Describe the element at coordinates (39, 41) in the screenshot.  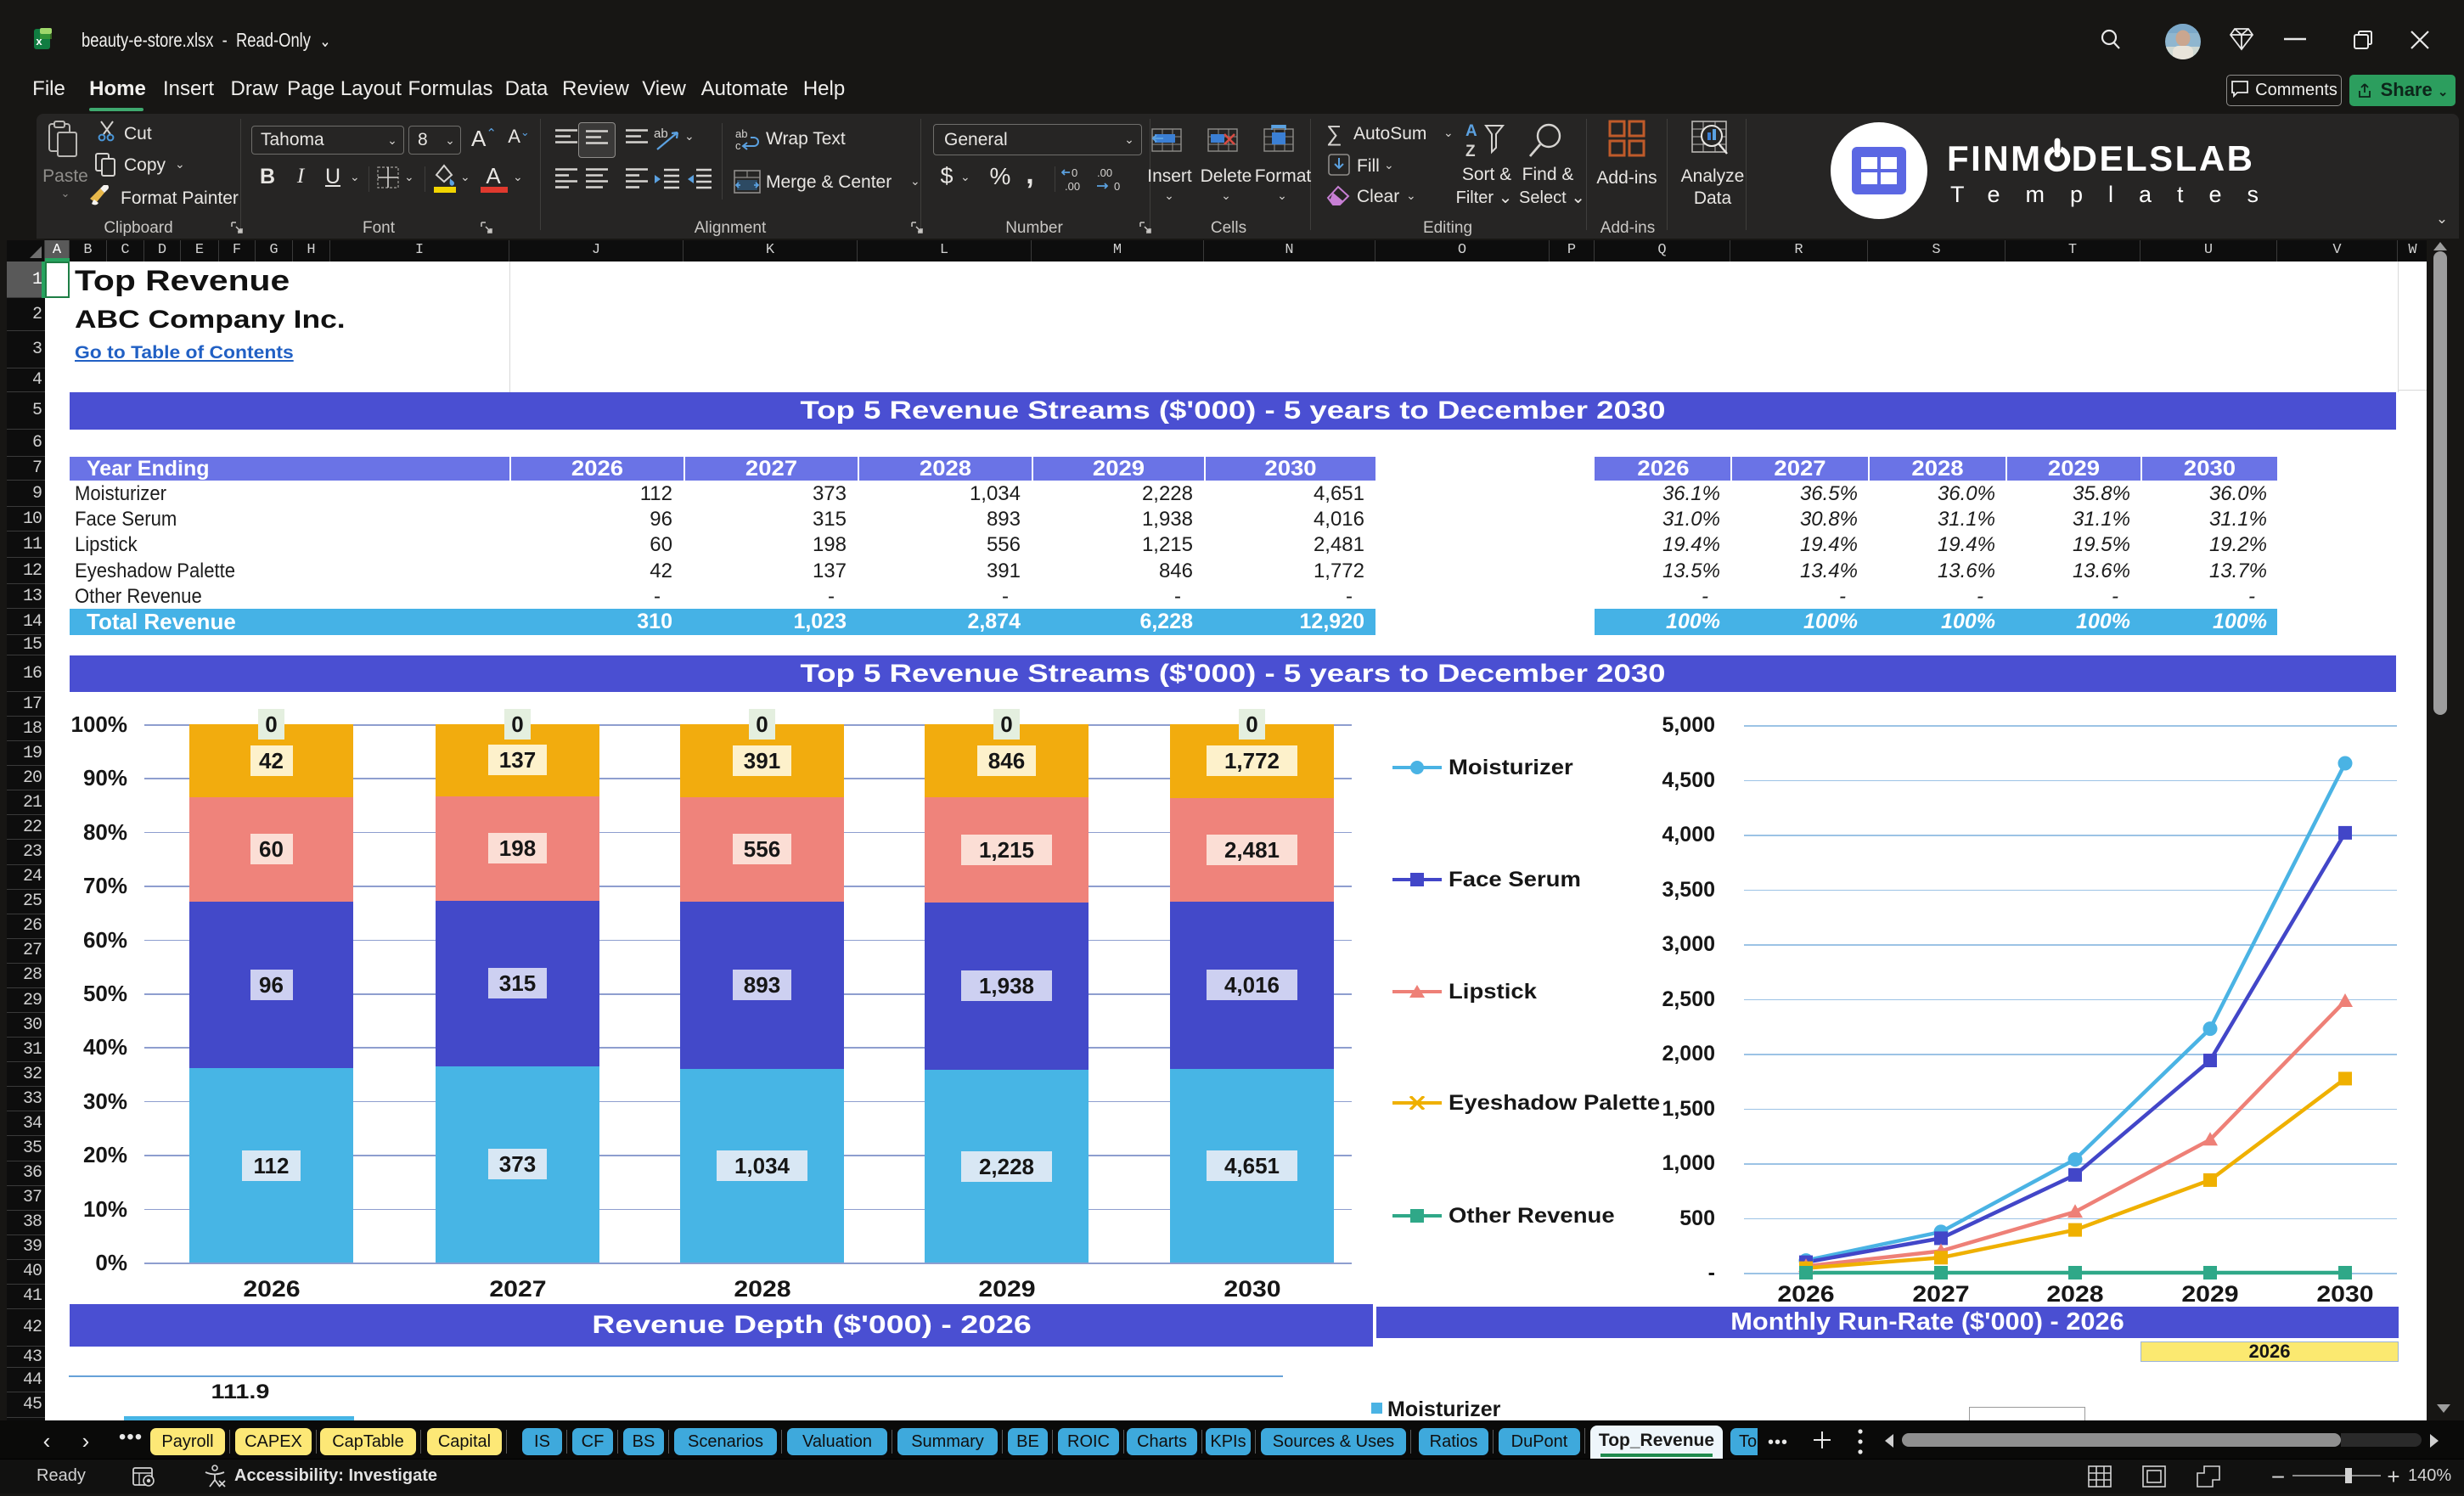
I see `svg-text: x` at that location.